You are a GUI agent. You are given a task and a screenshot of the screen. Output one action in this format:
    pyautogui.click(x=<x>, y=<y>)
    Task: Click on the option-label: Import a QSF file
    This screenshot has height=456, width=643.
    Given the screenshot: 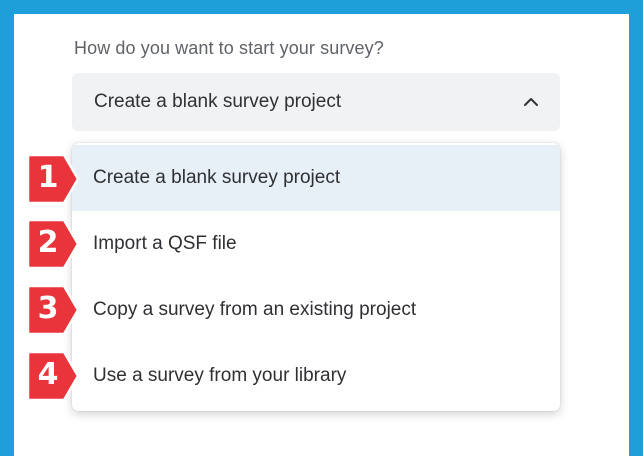 What is the action you would take?
    pyautogui.click(x=165, y=243)
    